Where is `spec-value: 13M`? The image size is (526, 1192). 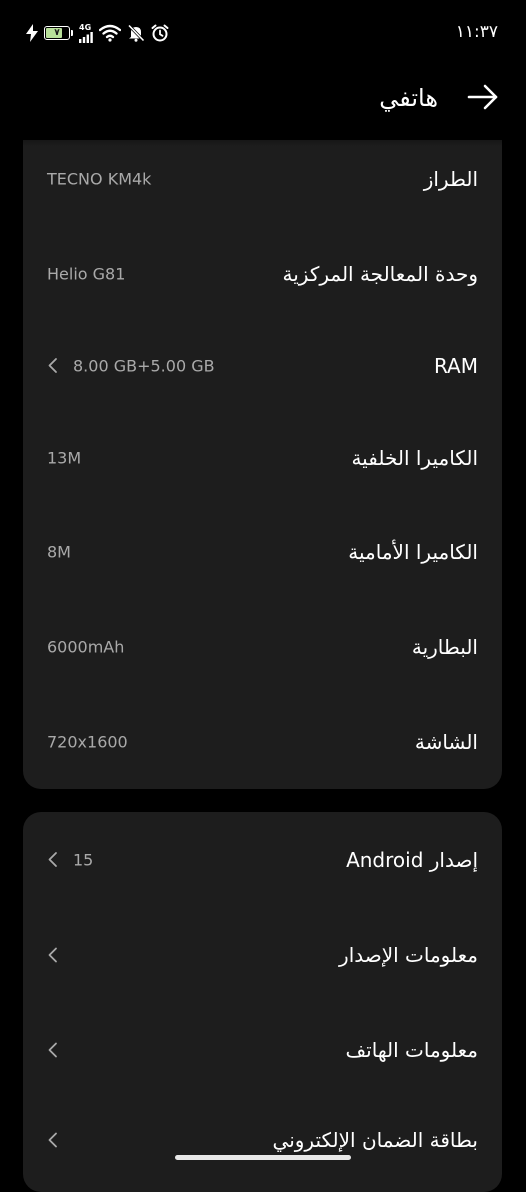 spec-value: 13M is located at coordinates (64, 457).